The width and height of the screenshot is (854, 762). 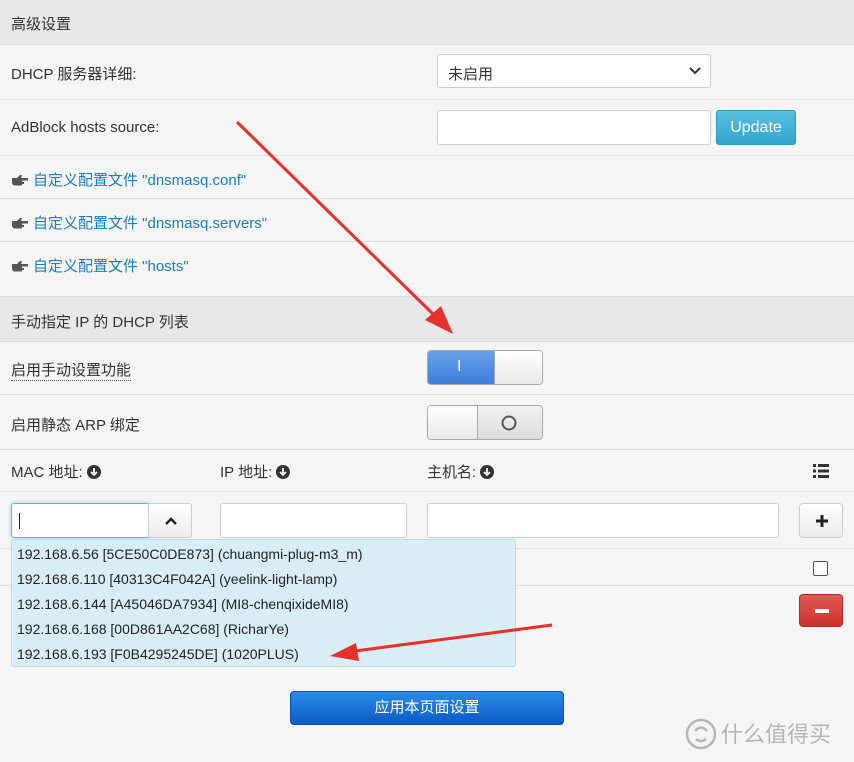 I want to click on list-icon, so click(x=821, y=471).